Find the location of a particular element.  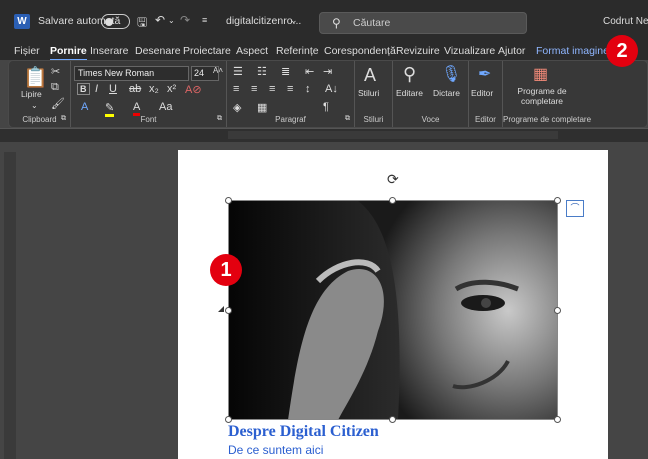

addins-group-label: Programe de completare is located at coordinates (547, 119).